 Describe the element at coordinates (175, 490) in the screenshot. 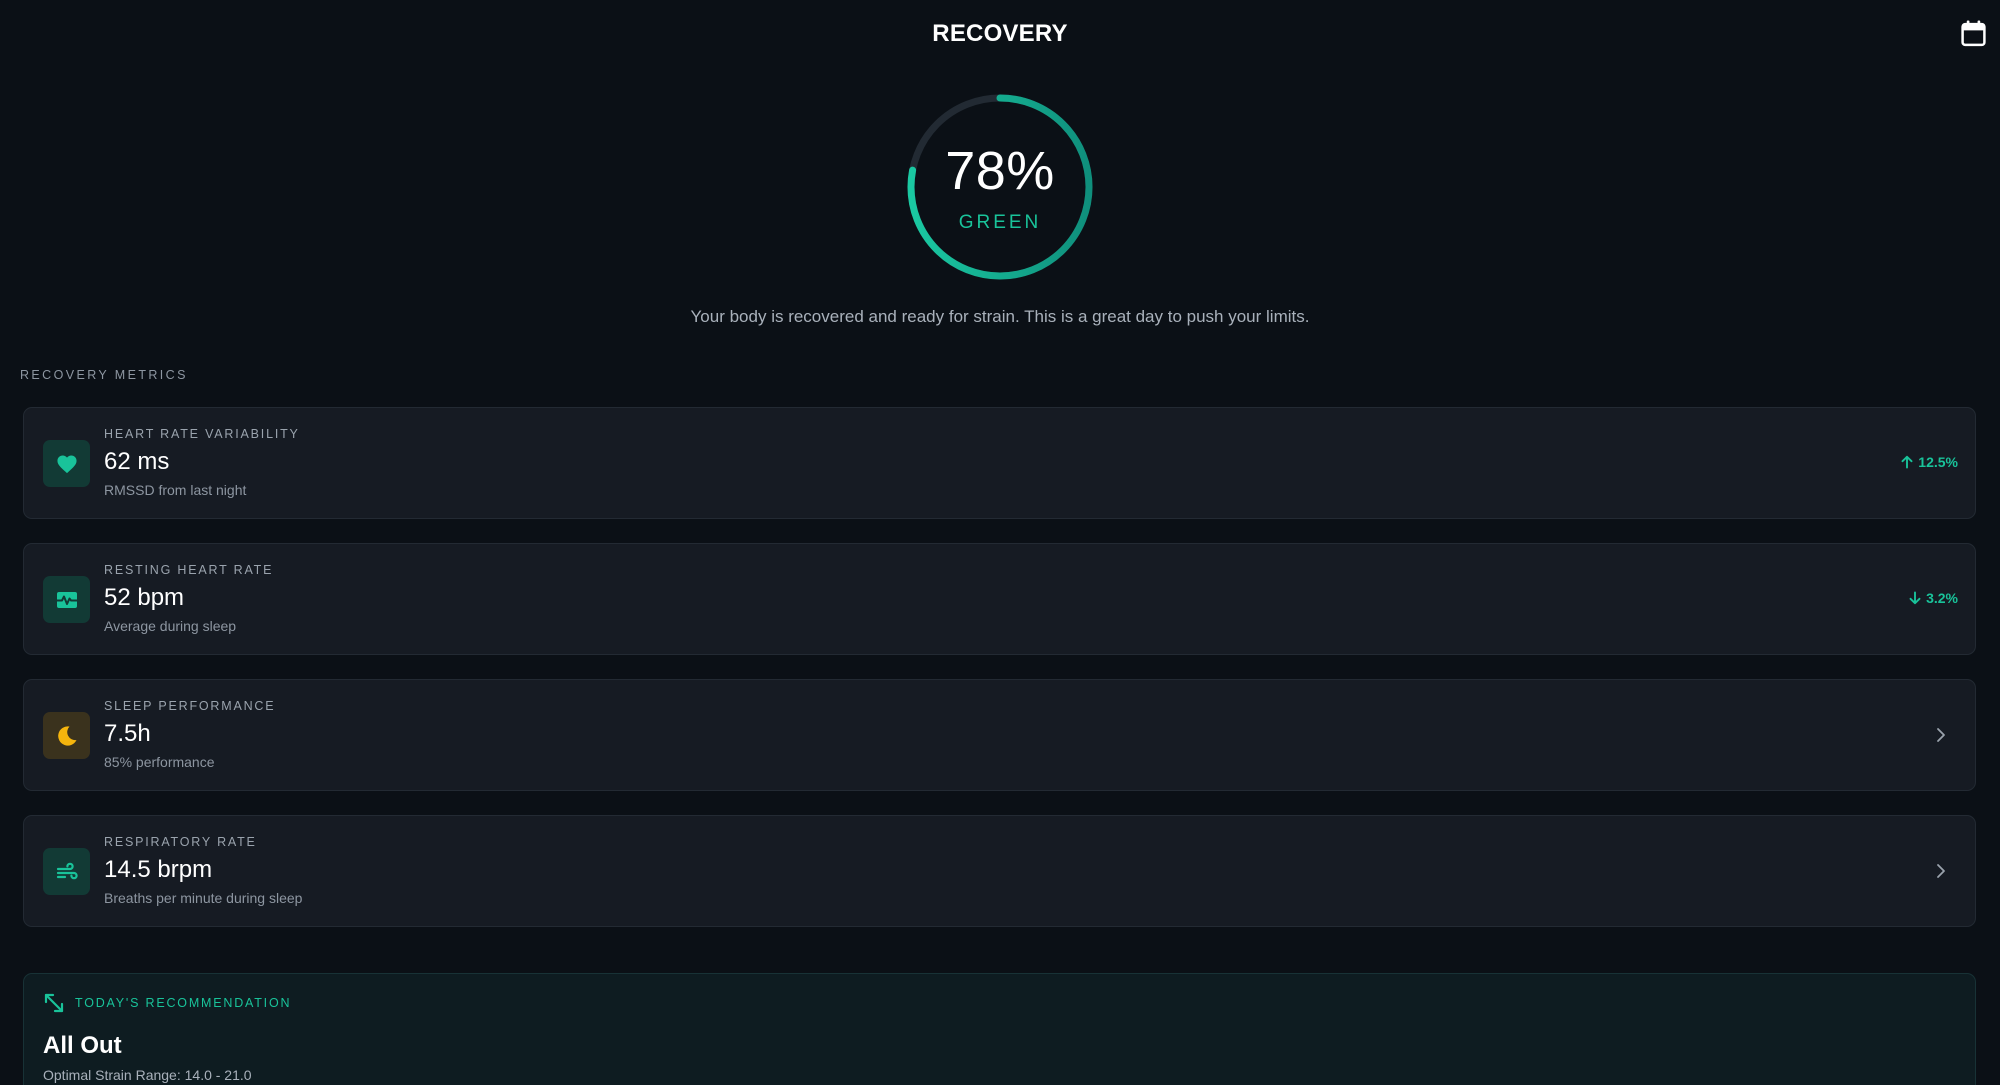

I see `metric-subtext: RMSSD from last night` at that location.